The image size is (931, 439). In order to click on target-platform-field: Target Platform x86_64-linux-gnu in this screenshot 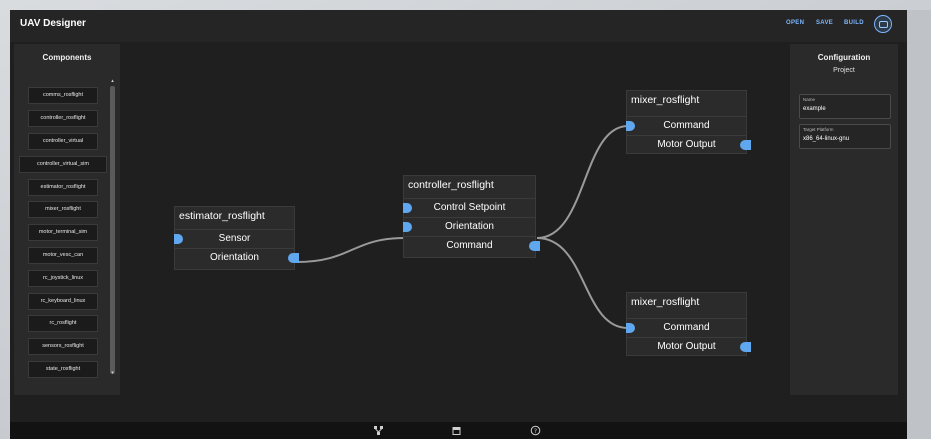, I will do `click(845, 136)`.